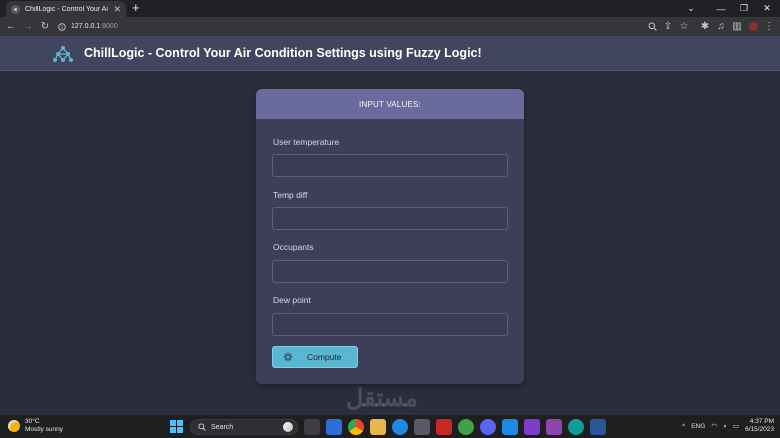  What do you see at coordinates (11, 26) in the screenshot?
I see `back-arrow-icon: ←` at bounding box center [11, 26].